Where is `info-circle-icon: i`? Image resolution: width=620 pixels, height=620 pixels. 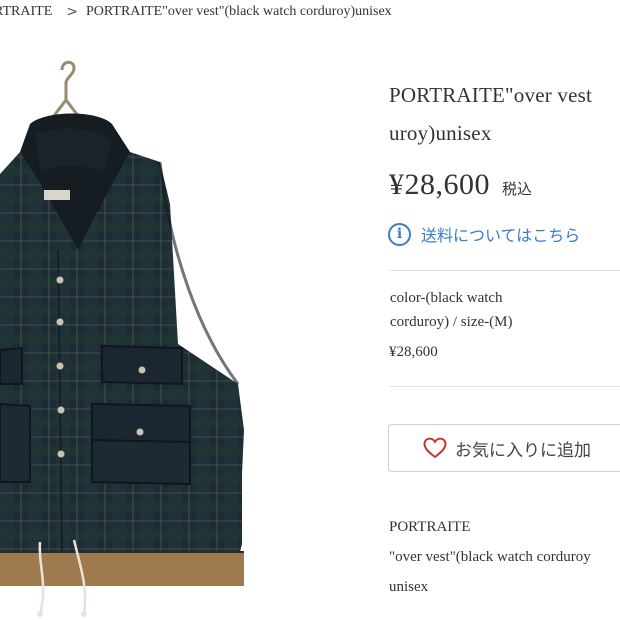
info-circle-icon: i is located at coordinates (399, 234).